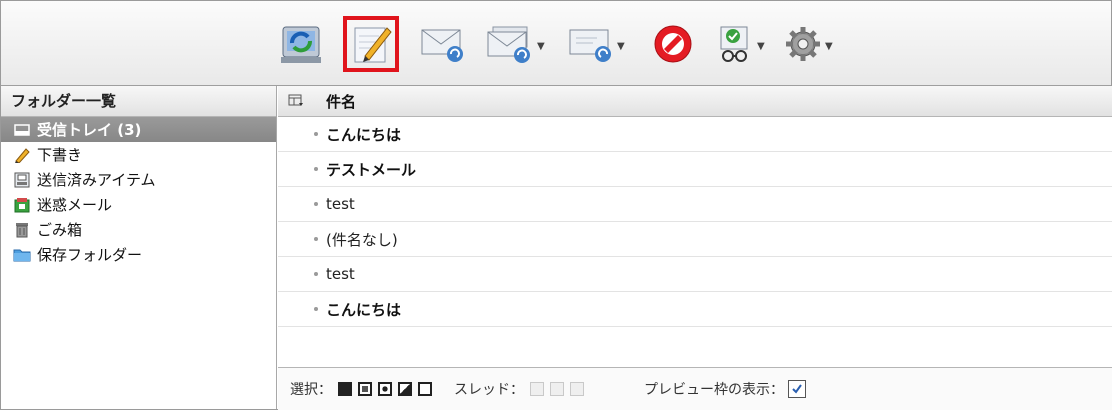 The height and width of the screenshot is (410, 1112). What do you see at coordinates (311, 390) in the screenshot?
I see `select-label: 選択：` at bounding box center [311, 390].